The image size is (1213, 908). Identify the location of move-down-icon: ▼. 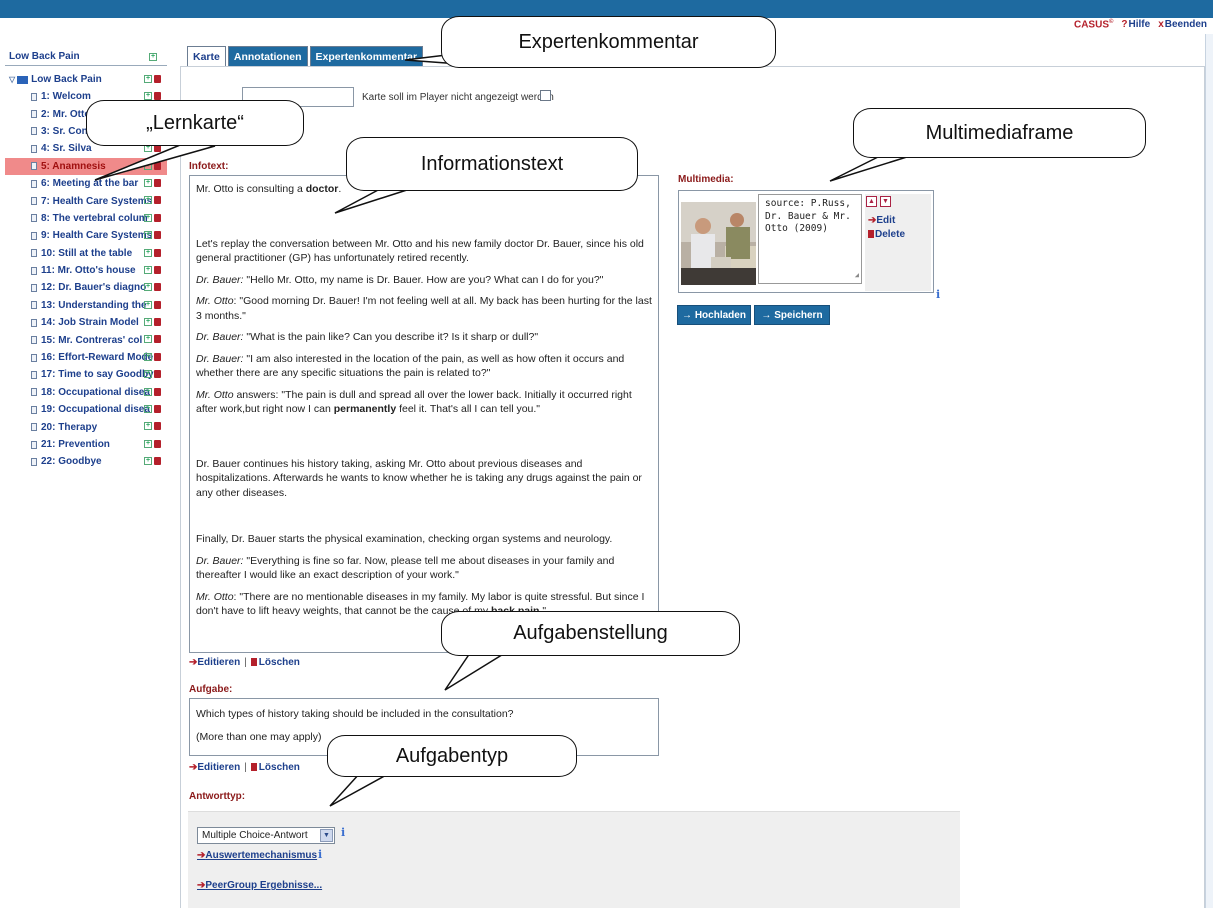
(885, 201).